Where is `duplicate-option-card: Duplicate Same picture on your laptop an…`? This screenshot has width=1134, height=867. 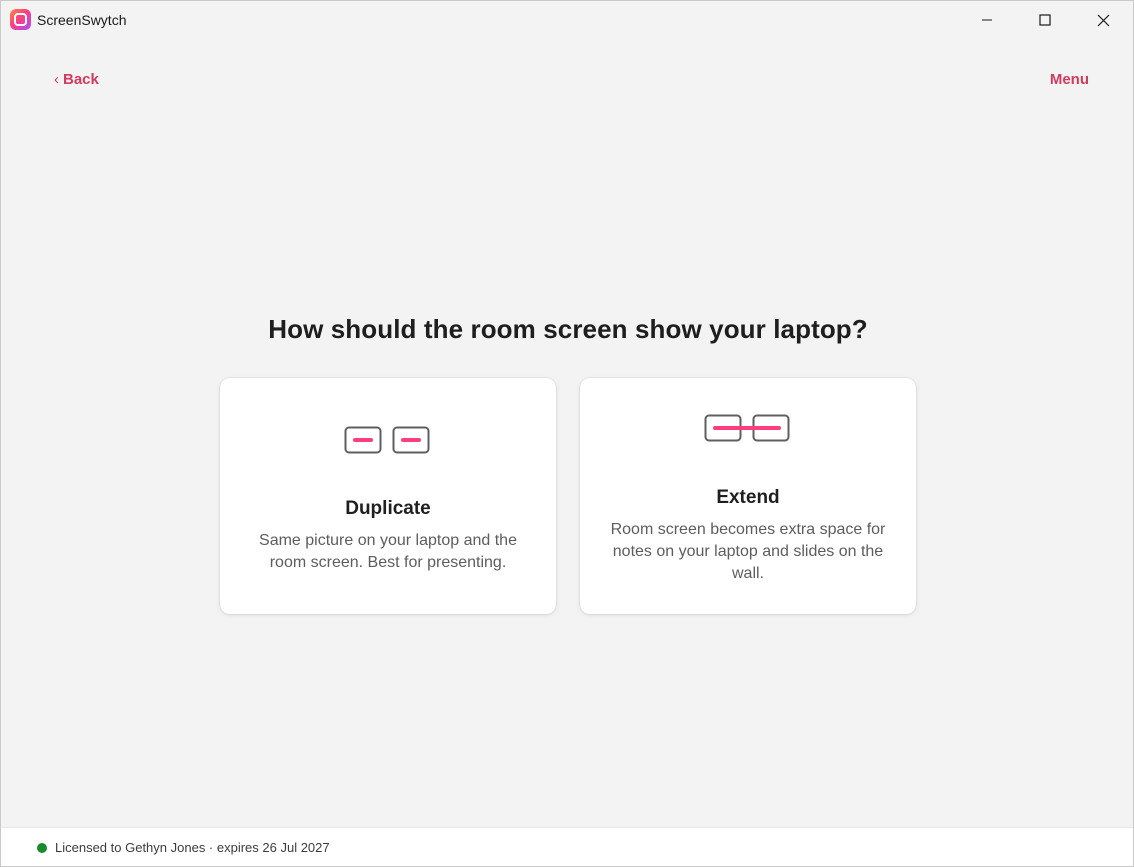 duplicate-option-card: Duplicate Same picture on your laptop an… is located at coordinates (388, 496).